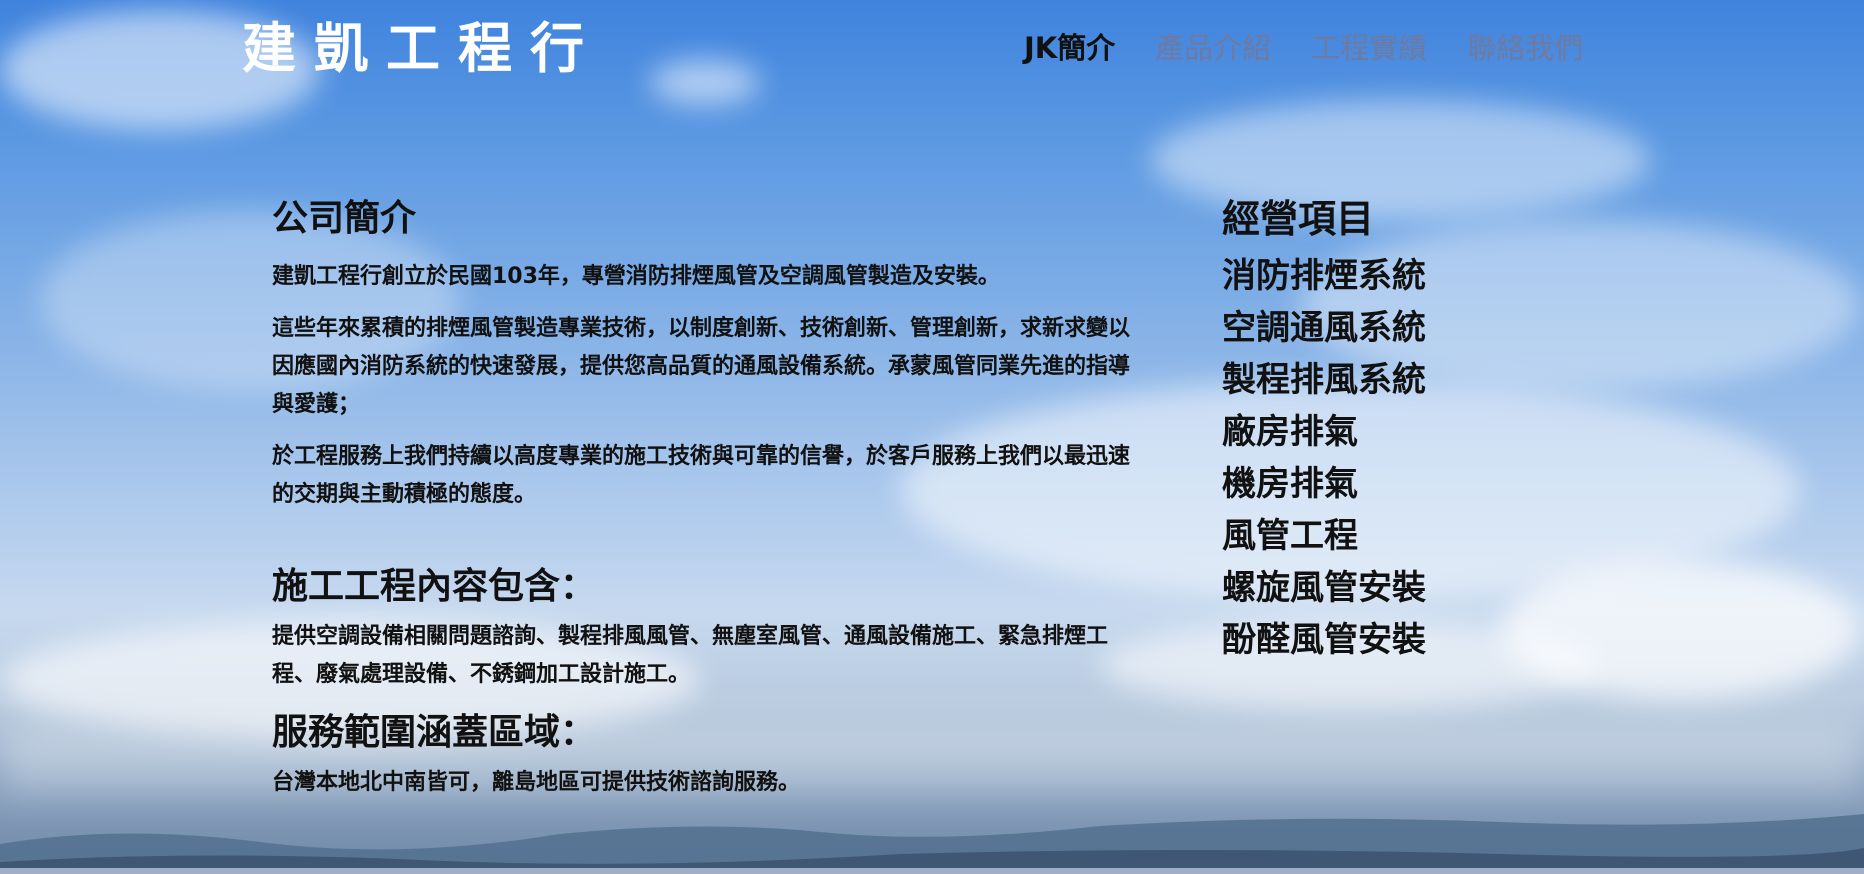 The image size is (1864, 874). I want to click on list-item: 螺旋風管安裝, so click(1324, 588).